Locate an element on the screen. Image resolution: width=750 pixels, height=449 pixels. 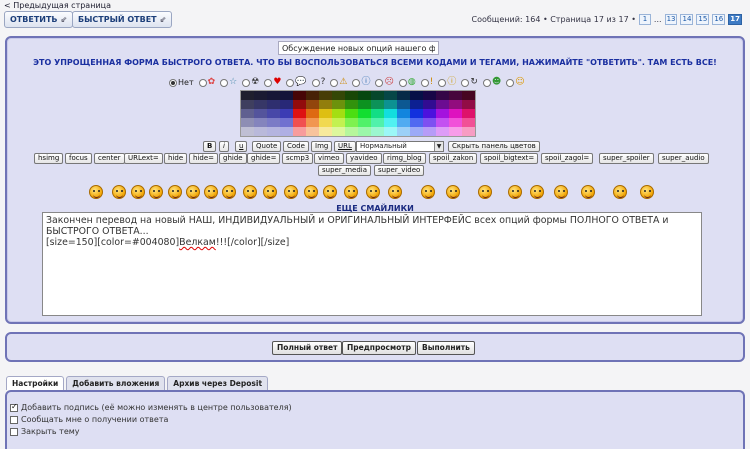
page-link: 15 is located at coordinates (703, 19).